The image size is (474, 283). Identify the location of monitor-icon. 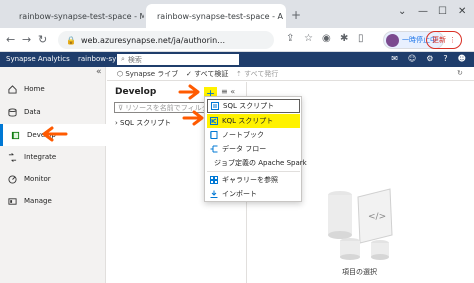
(12, 179).